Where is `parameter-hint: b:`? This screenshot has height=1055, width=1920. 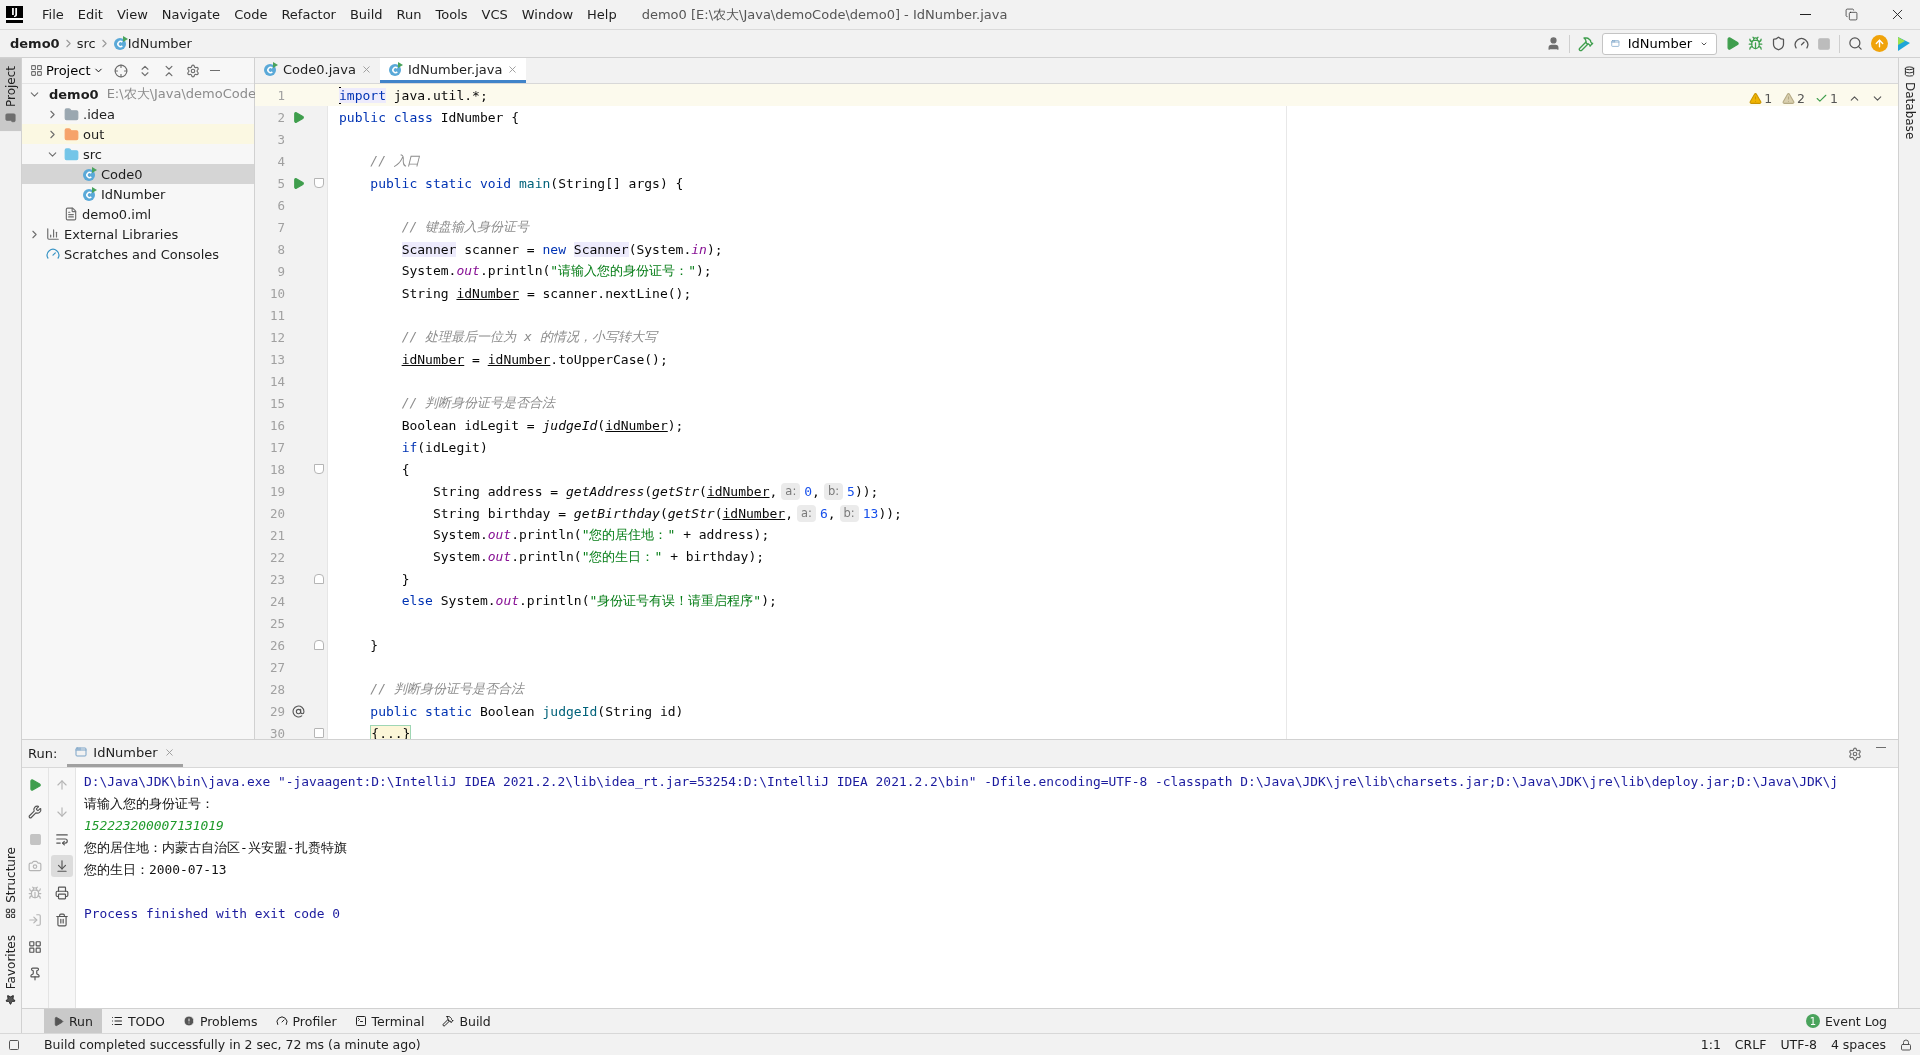 parameter-hint: b: is located at coordinates (833, 491).